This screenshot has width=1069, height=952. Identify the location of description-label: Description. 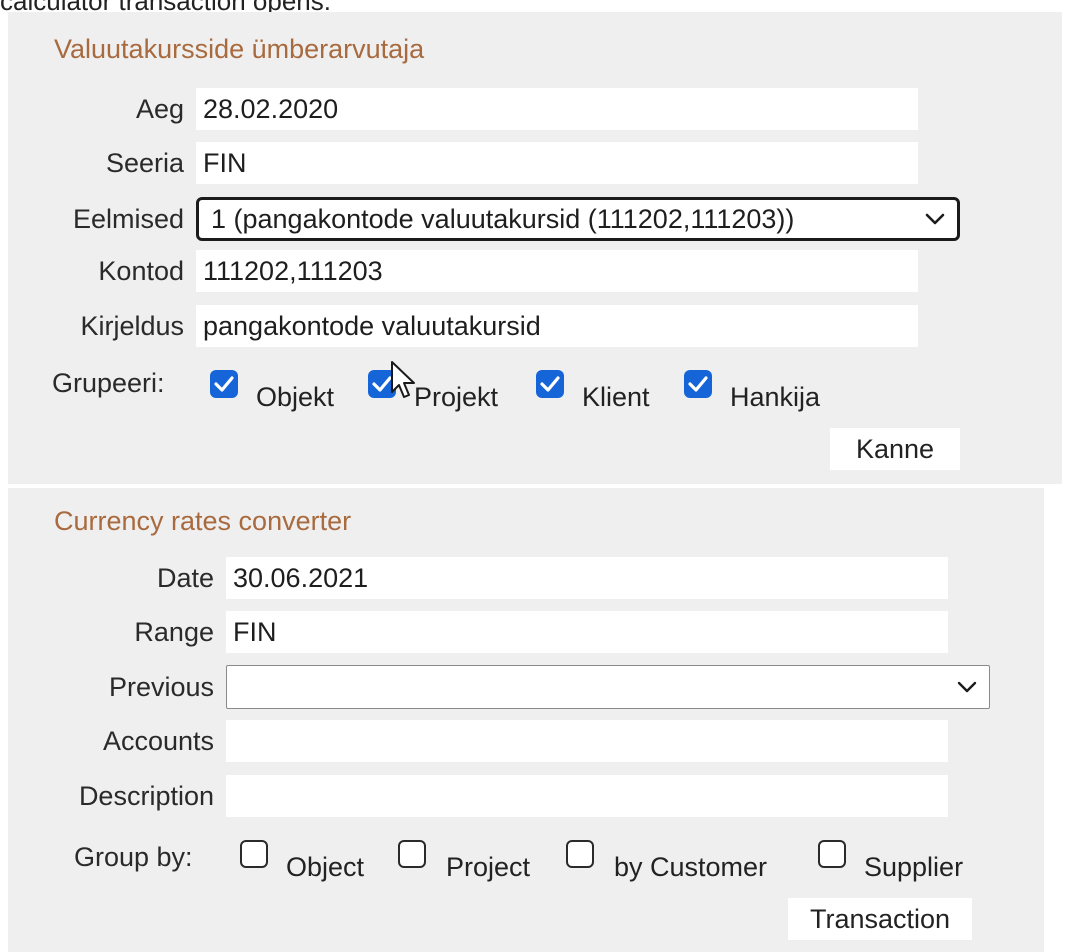
(146, 796).